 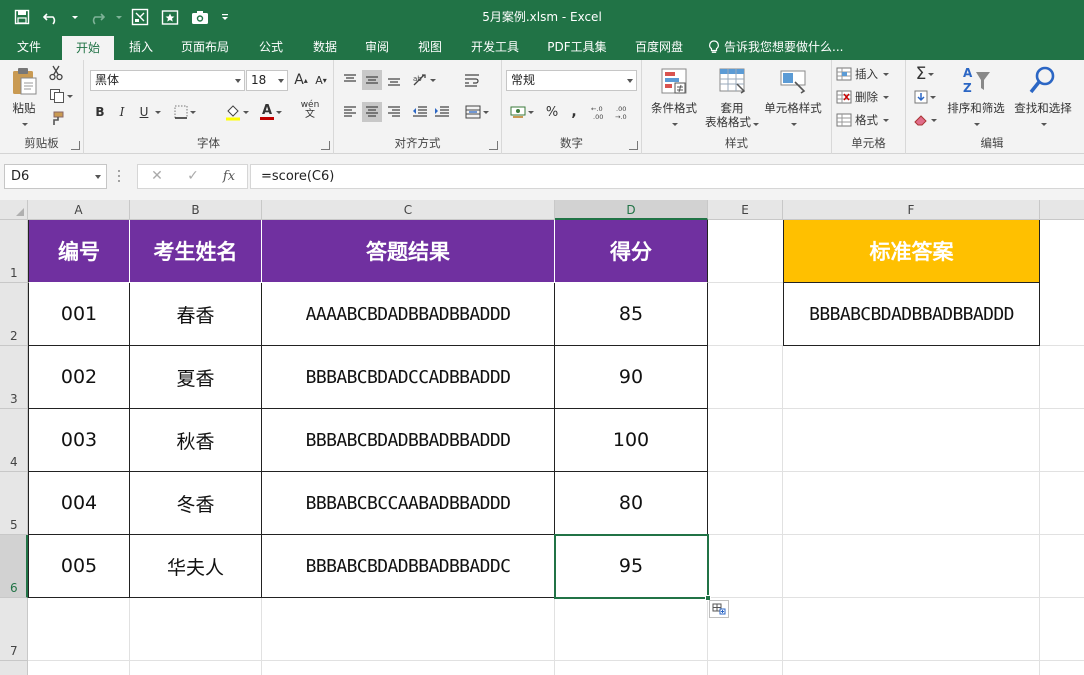 What do you see at coordinates (925, 120) in the screenshot?
I see `clear-icon` at bounding box center [925, 120].